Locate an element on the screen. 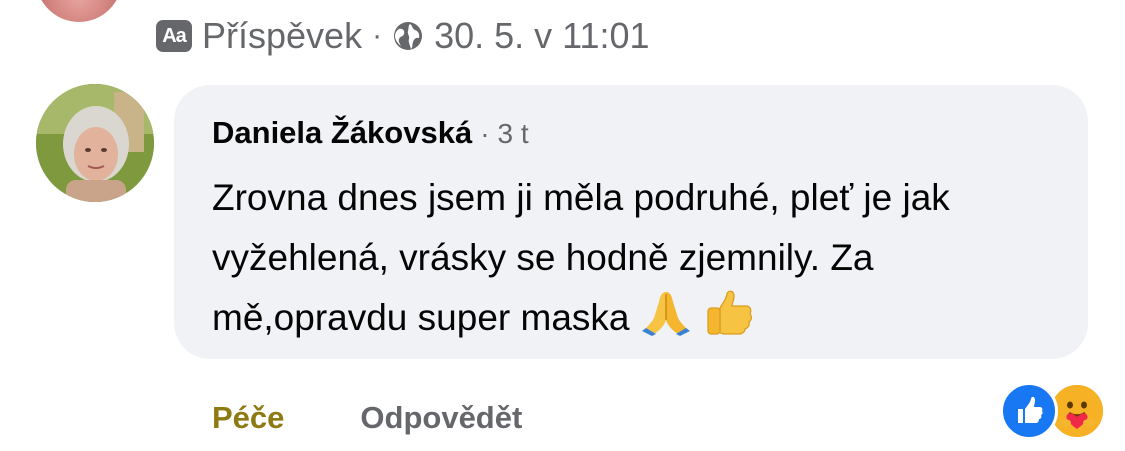 This screenshot has height=451, width=1125. post-type-label: Příspěvek is located at coordinates (282, 35).